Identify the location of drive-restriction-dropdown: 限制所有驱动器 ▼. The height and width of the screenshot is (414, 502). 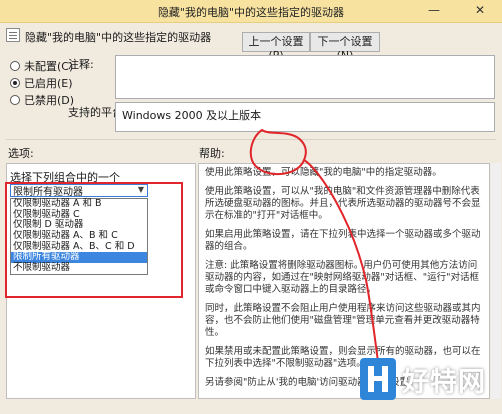
(79, 191).